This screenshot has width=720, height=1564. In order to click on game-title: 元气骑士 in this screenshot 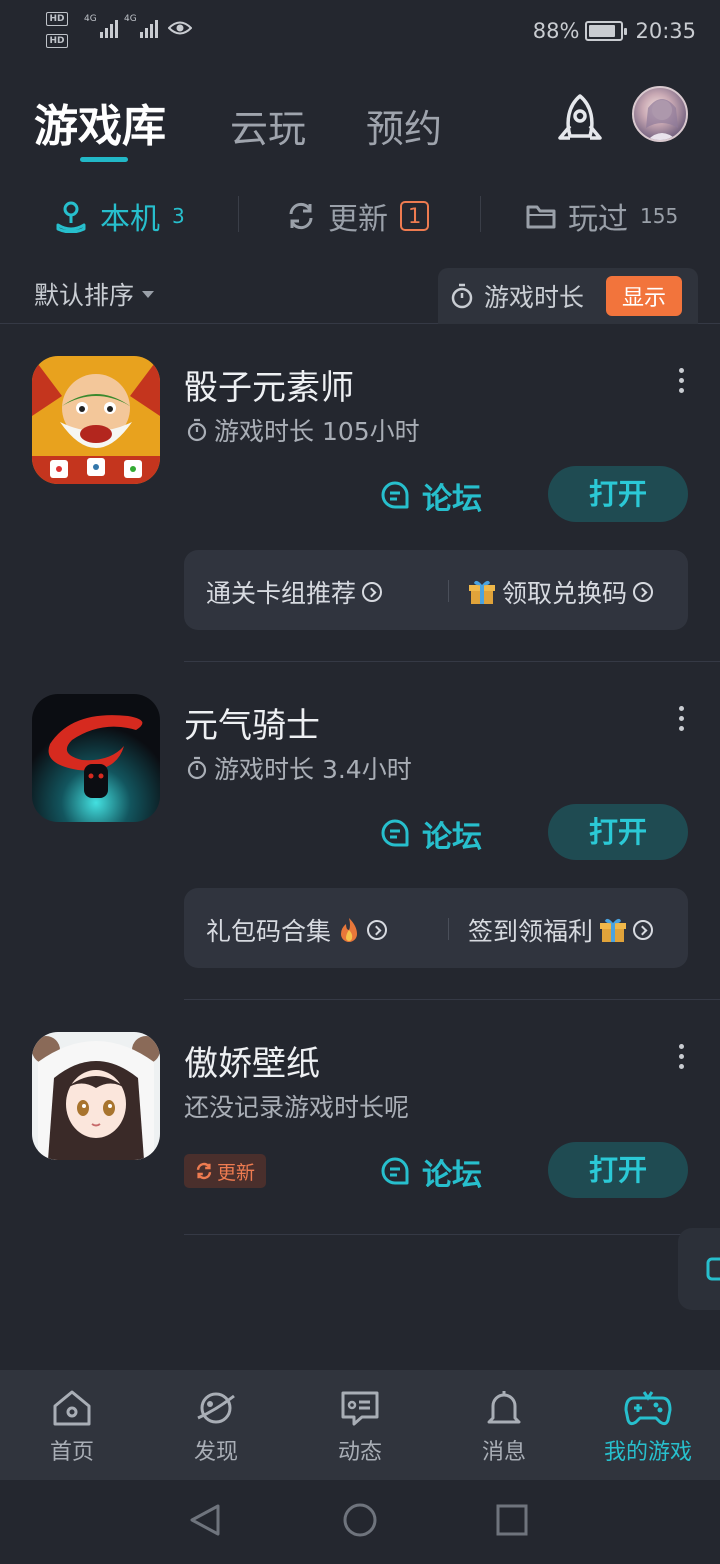, I will do `click(252, 722)`.